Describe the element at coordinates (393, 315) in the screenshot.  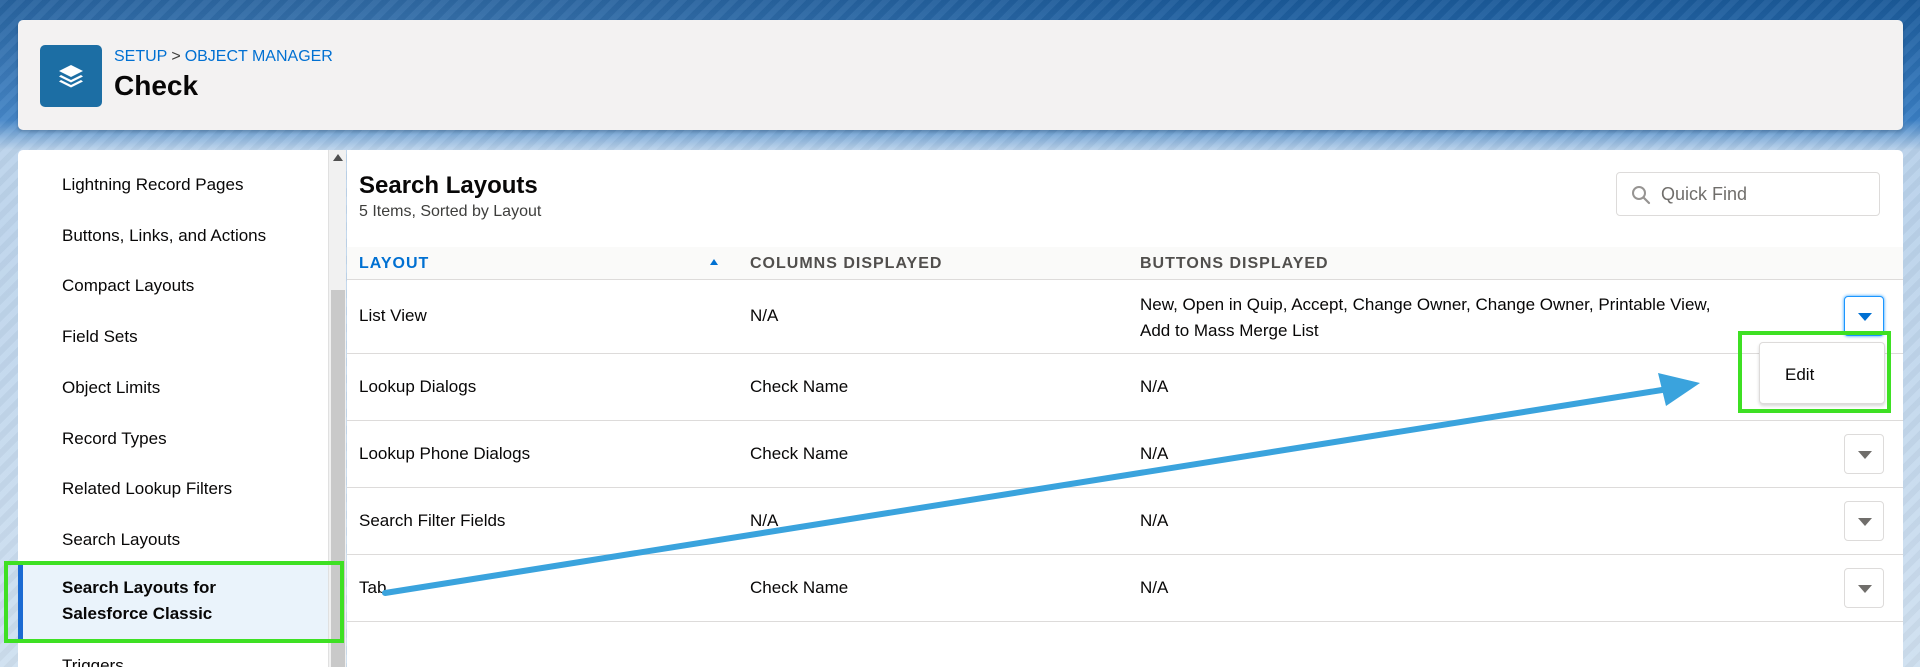
I see `cell-layout: List View` at that location.